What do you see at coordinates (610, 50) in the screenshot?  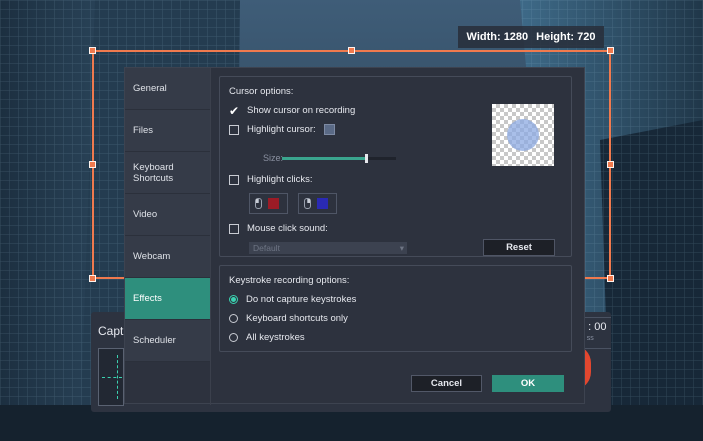 I see `resize-handle-top-right` at bounding box center [610, 50].